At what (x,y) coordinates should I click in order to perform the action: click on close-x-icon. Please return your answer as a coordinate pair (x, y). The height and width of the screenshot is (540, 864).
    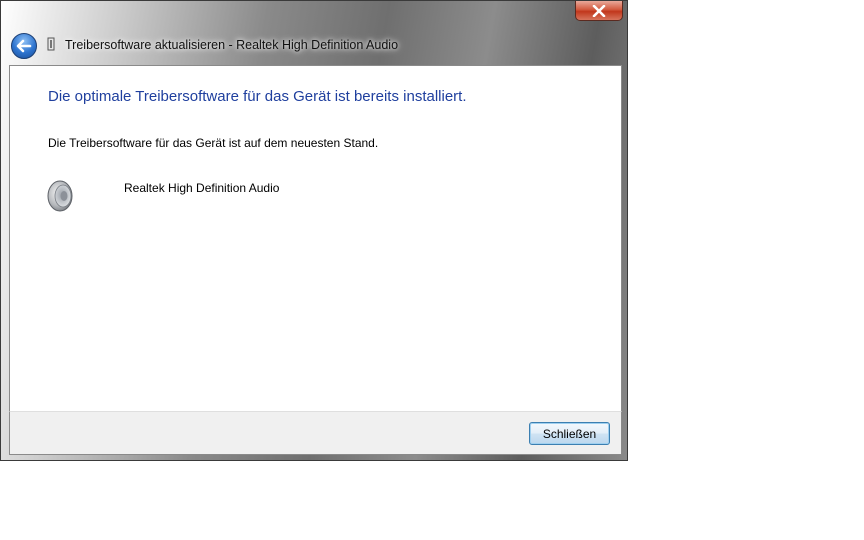
    Looking at the image, I should click on (599, 10).